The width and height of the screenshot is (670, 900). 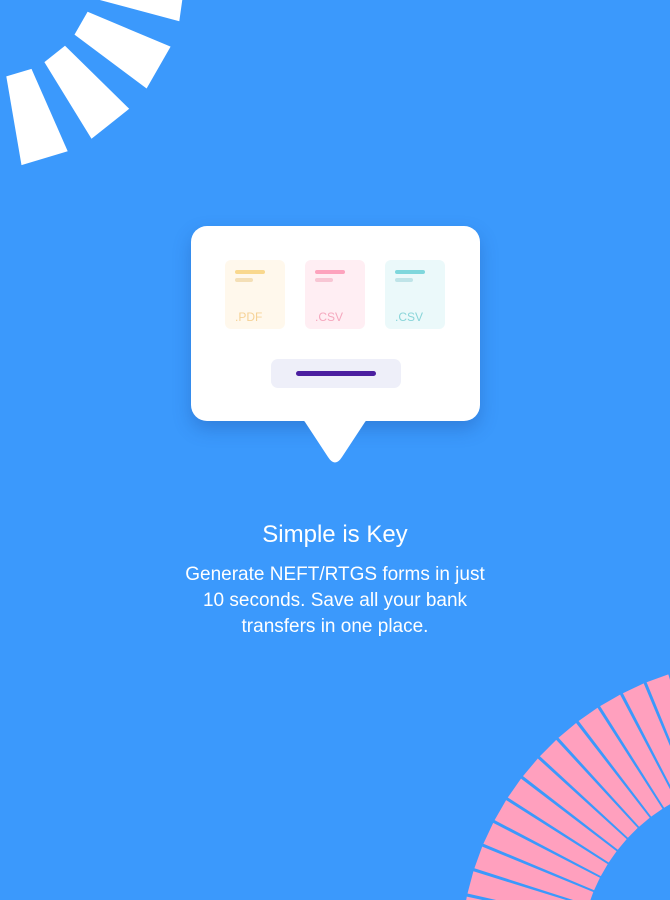 I want to click on action-bar, so click(x=336, y=373).